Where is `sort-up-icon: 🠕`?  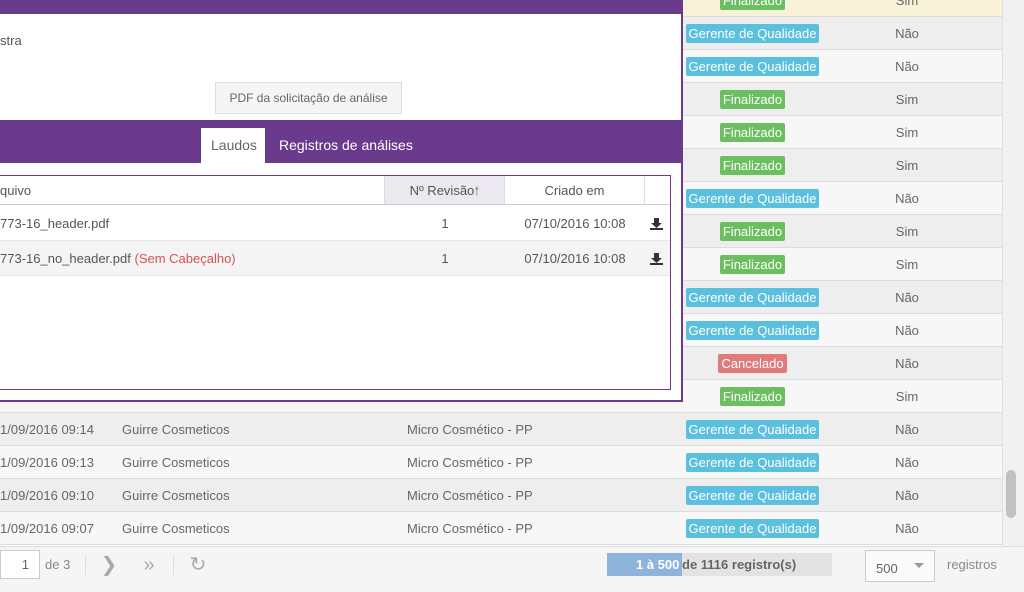
sort-up-icon: 🠕 is located at coordinates (477, 191).